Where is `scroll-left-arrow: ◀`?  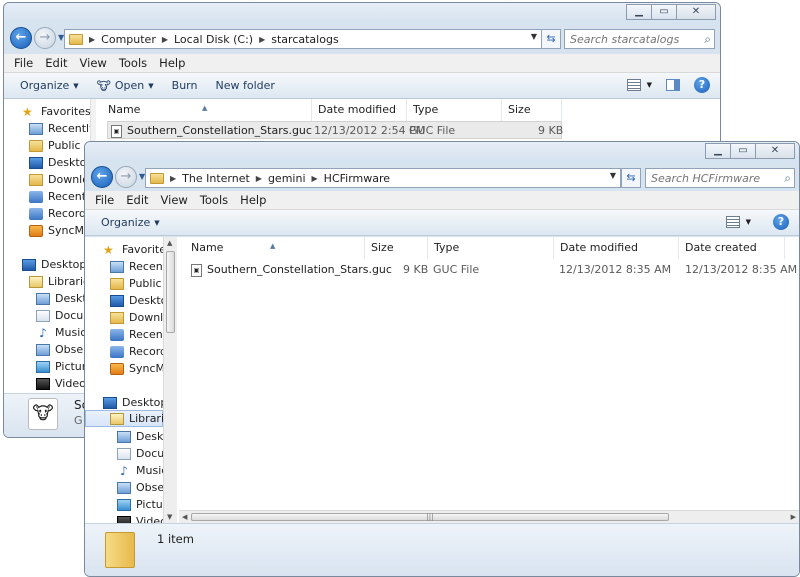 scroll-left-arrow: ◀ is located at coordinates (184, 517).